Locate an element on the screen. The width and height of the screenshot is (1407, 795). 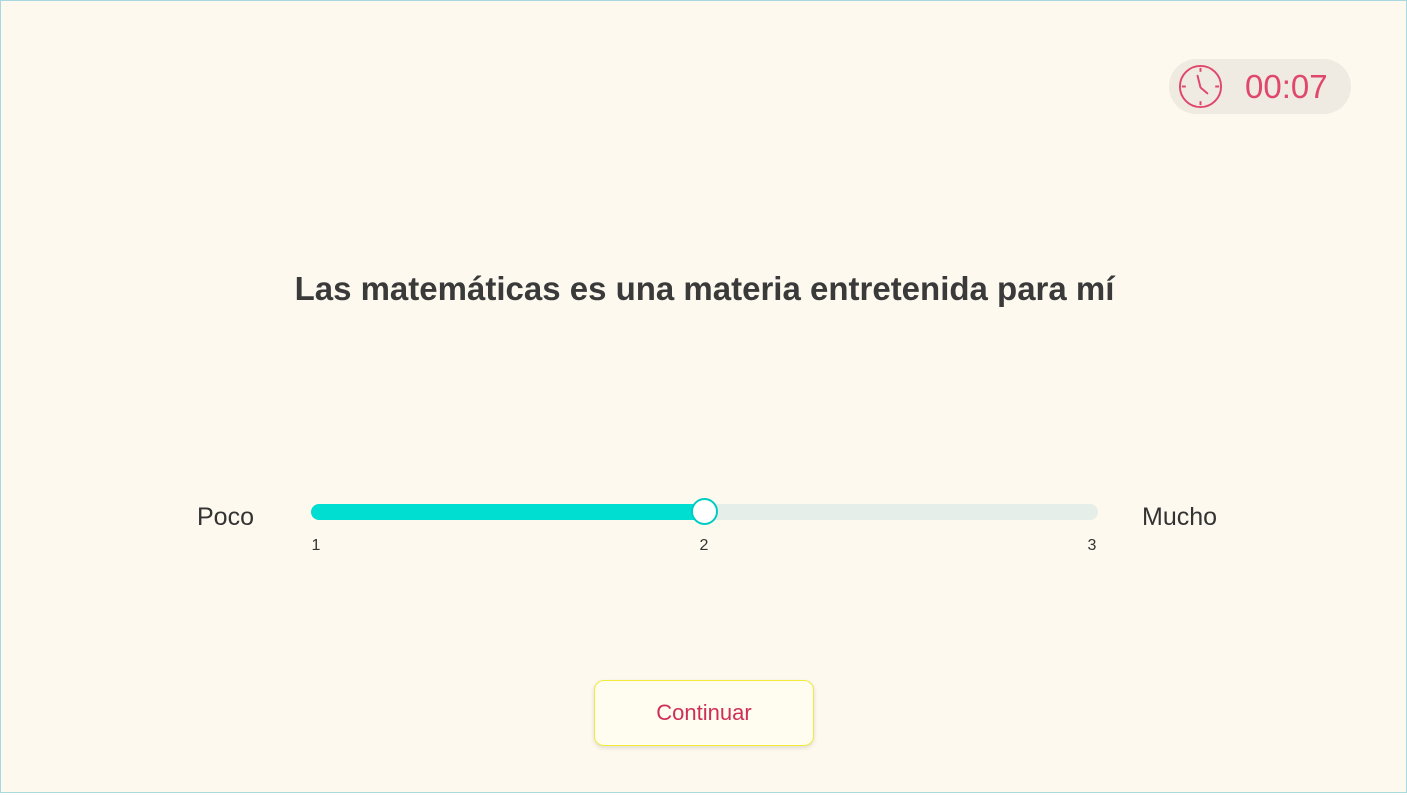
scale-min-label: Poco is located at coordinates (225, 517).